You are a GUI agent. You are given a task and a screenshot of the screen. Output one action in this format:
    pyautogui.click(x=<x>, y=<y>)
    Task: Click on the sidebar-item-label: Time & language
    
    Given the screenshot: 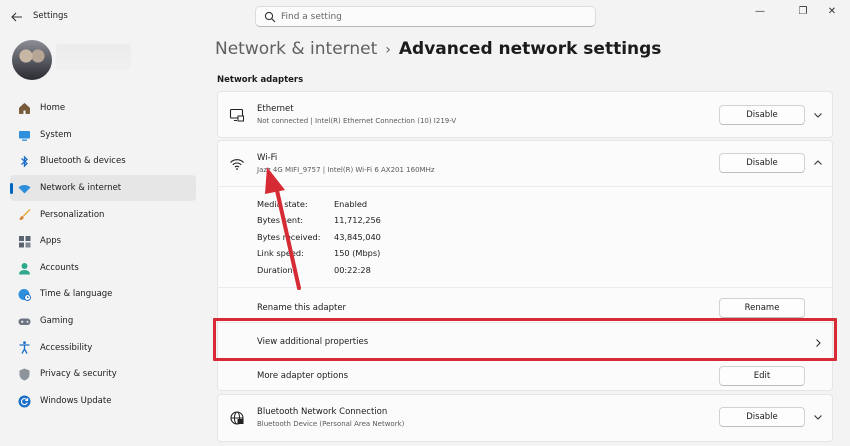 What is the action you would take?
    pyautogui.click(x=76, y=294)
    